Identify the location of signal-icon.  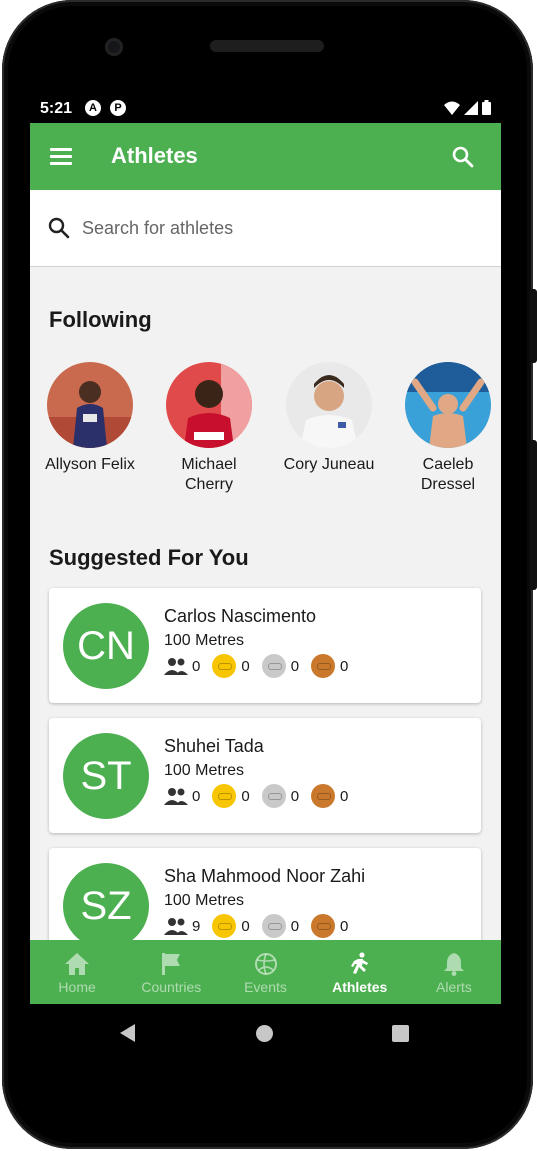
(471, 107).